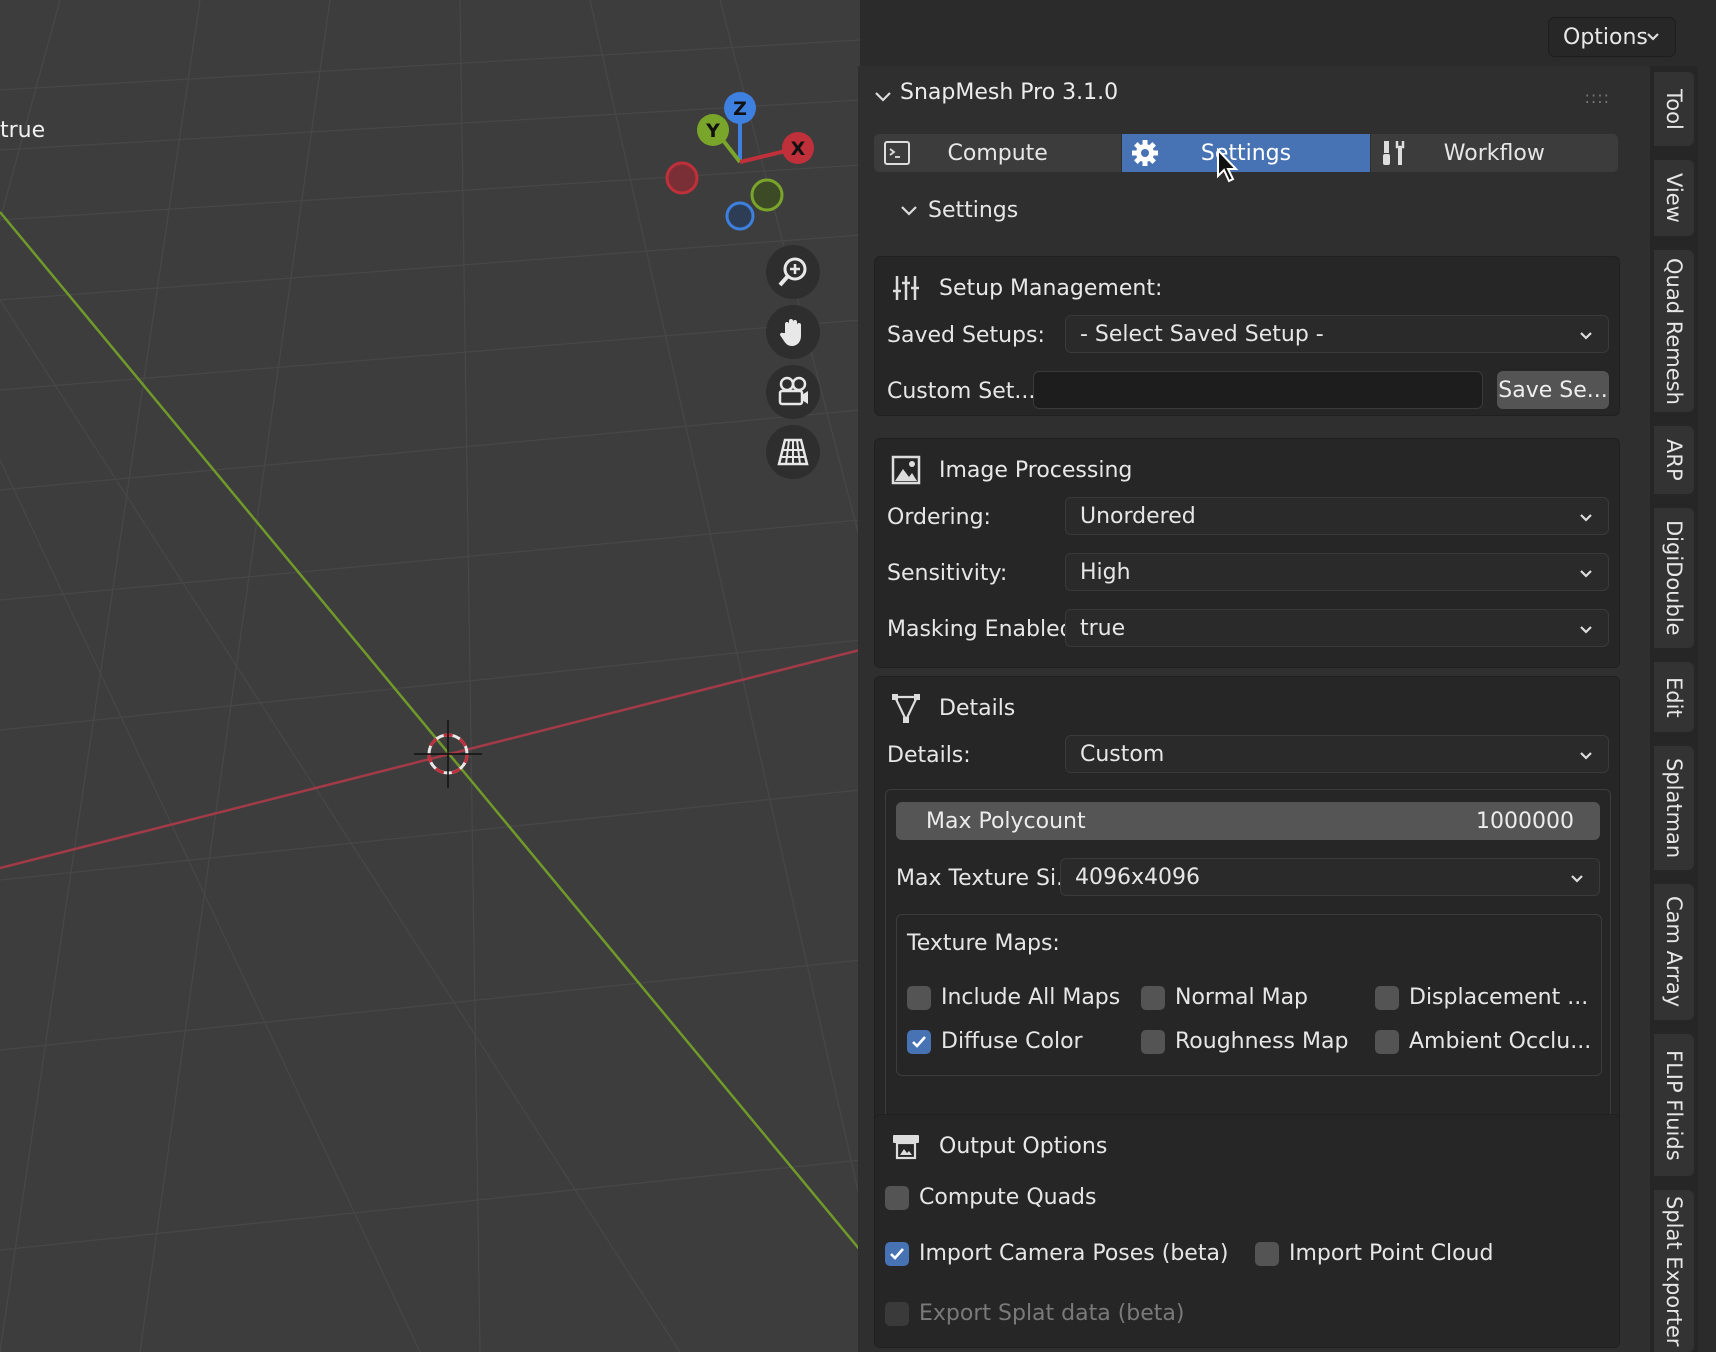  What do you see at coordinates (1674, 109) in the screenshot?
I see `side-tab-tool: Tool` at bounding box center [1674, 109].